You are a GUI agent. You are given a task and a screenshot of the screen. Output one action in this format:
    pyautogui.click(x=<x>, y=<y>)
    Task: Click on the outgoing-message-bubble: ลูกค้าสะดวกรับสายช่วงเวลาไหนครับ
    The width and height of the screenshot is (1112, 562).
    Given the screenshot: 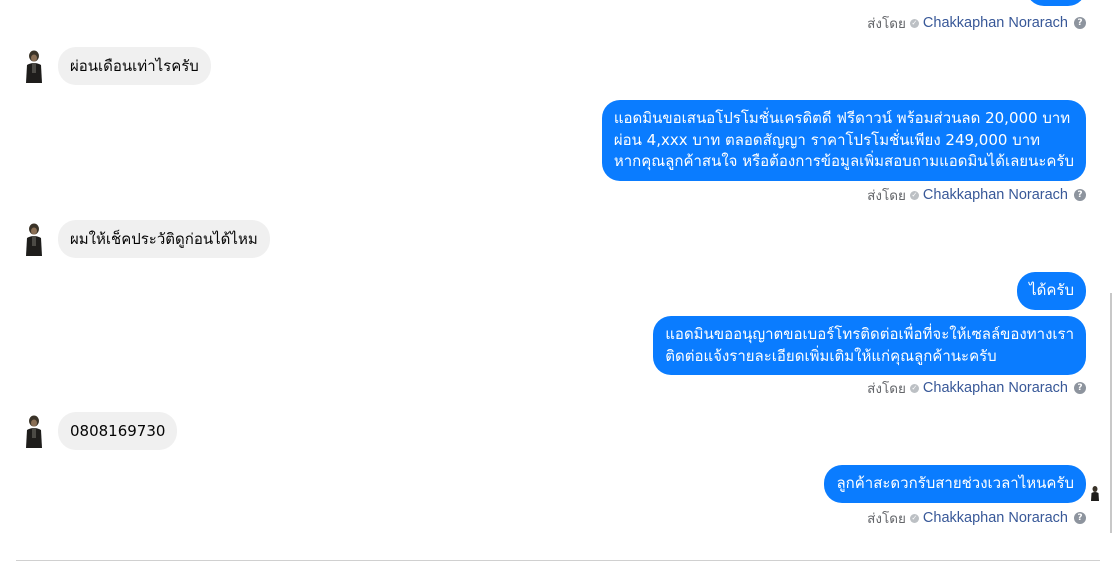 What is the action you would take?
    pyautogui.click(x=955, y=484)
    